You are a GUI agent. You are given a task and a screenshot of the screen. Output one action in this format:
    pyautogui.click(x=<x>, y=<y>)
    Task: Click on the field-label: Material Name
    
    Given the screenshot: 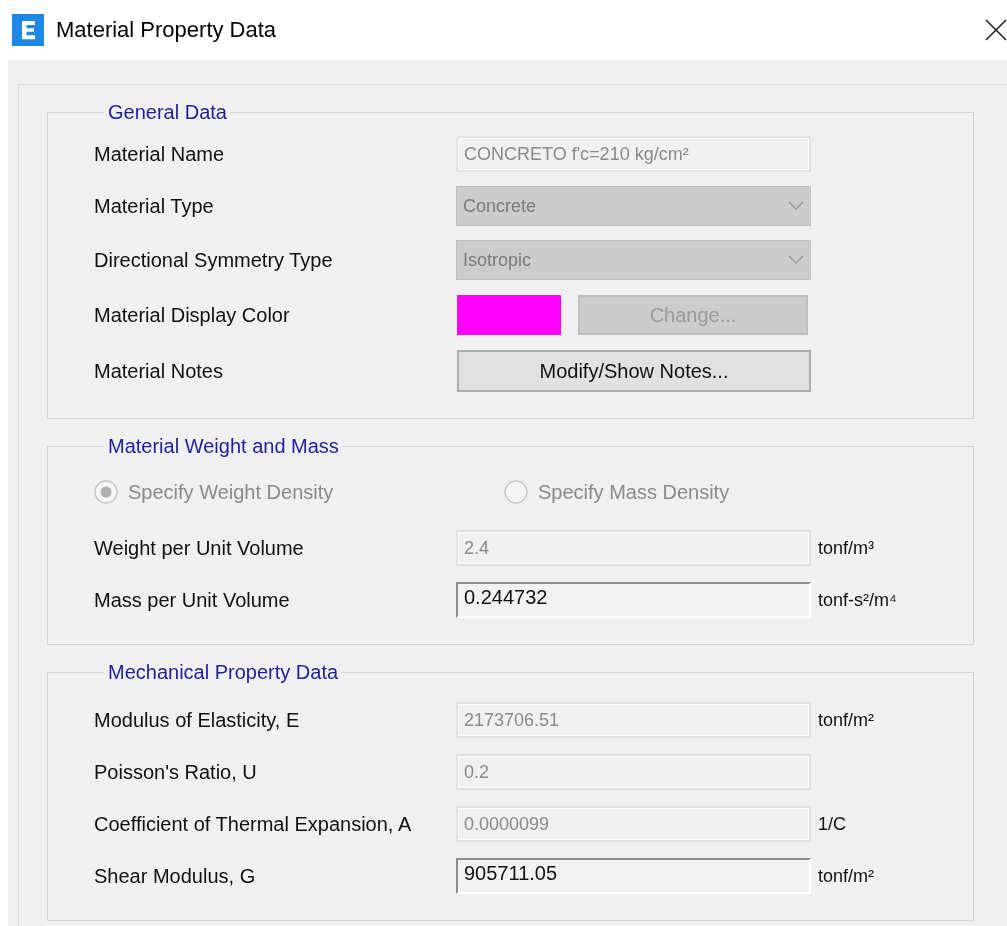 What is the action you would take?
    pyautogui.click(x=160, y=154)
    